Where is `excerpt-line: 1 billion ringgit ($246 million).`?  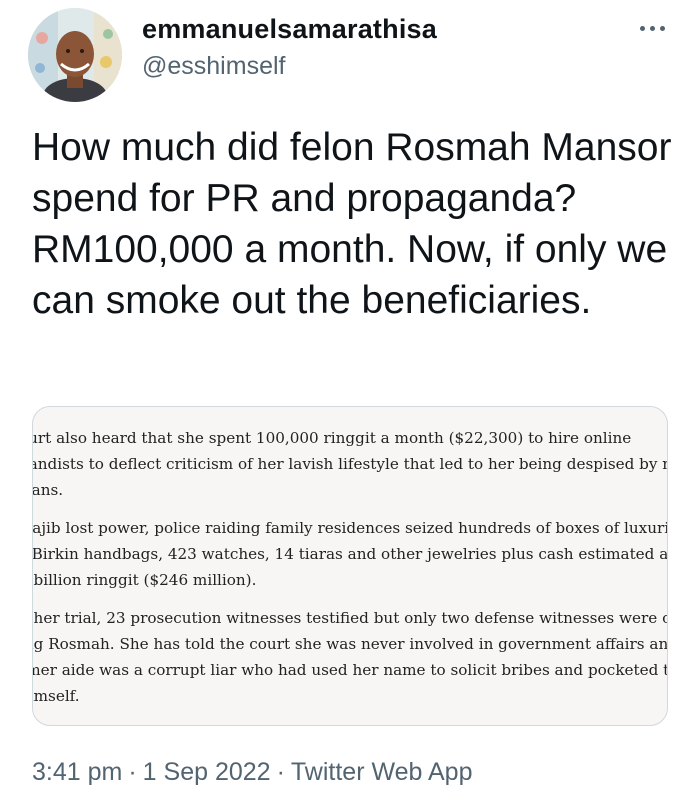
excerpt-line: 1 billion ringgit ($246 million). is located at coordinates (144, 580).